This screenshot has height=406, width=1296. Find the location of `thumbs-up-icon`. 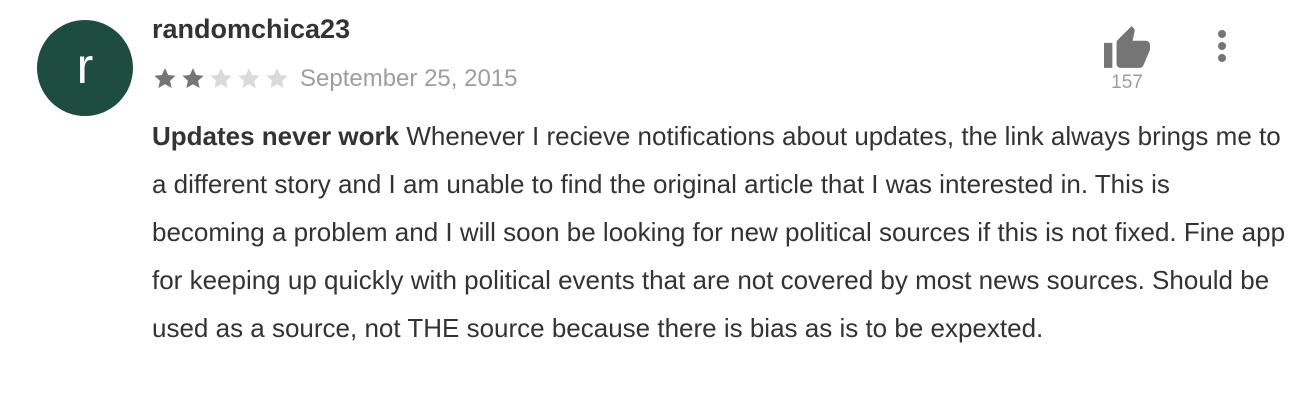

thumbs-up-icon is located at coordinates (1127, 47).